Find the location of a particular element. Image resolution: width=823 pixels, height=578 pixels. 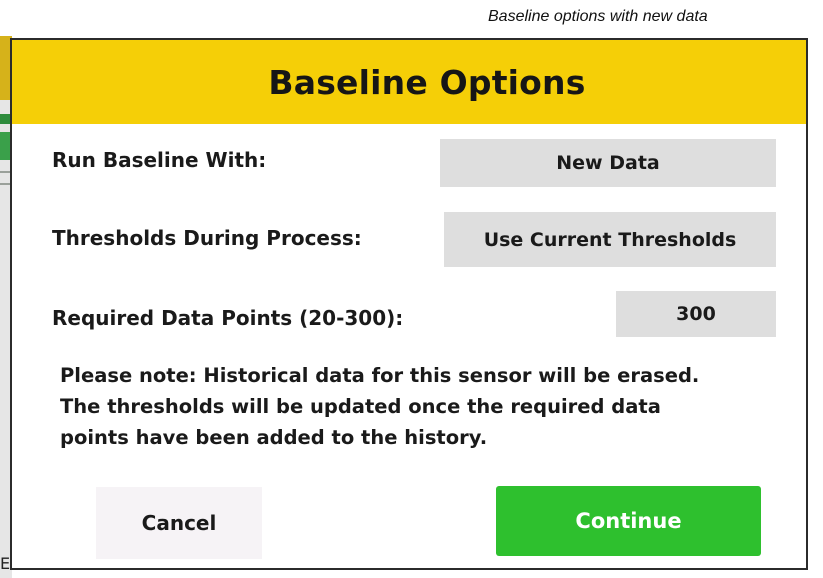

screenshot-caption: Baseline options with new data is located at coordinates (598, 16).